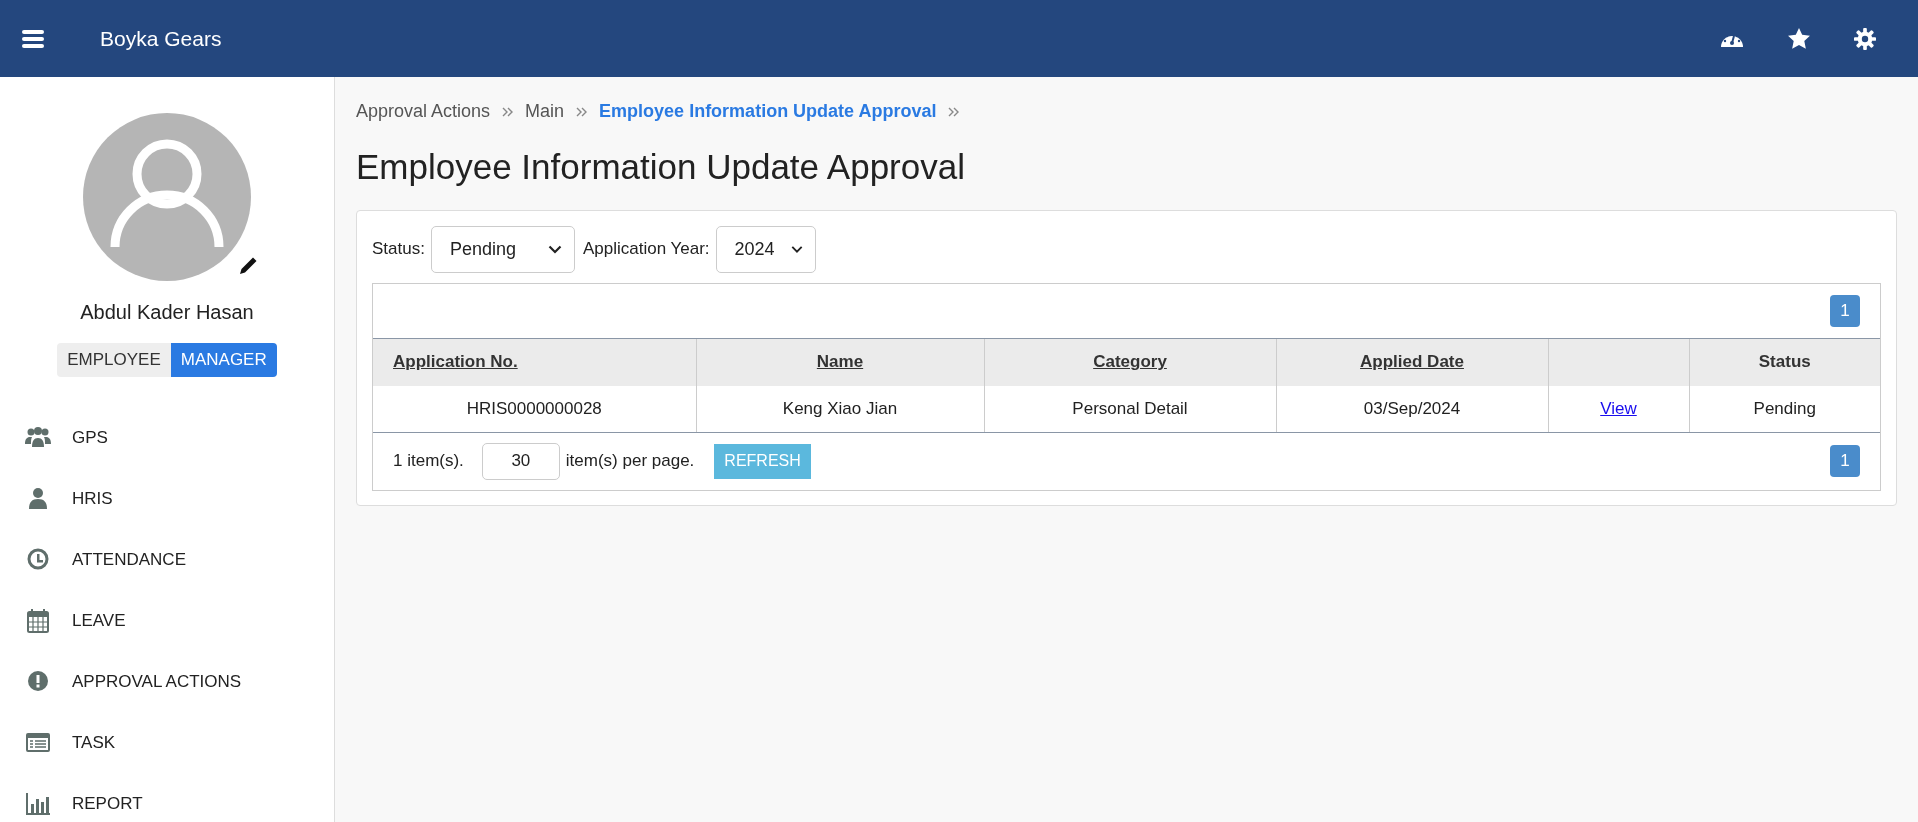 The width and height of the screenshot is (1918, 822). Describe the element at coordinates (765, 249) in the screenshot. I see `dropdown: 2024` at that location.